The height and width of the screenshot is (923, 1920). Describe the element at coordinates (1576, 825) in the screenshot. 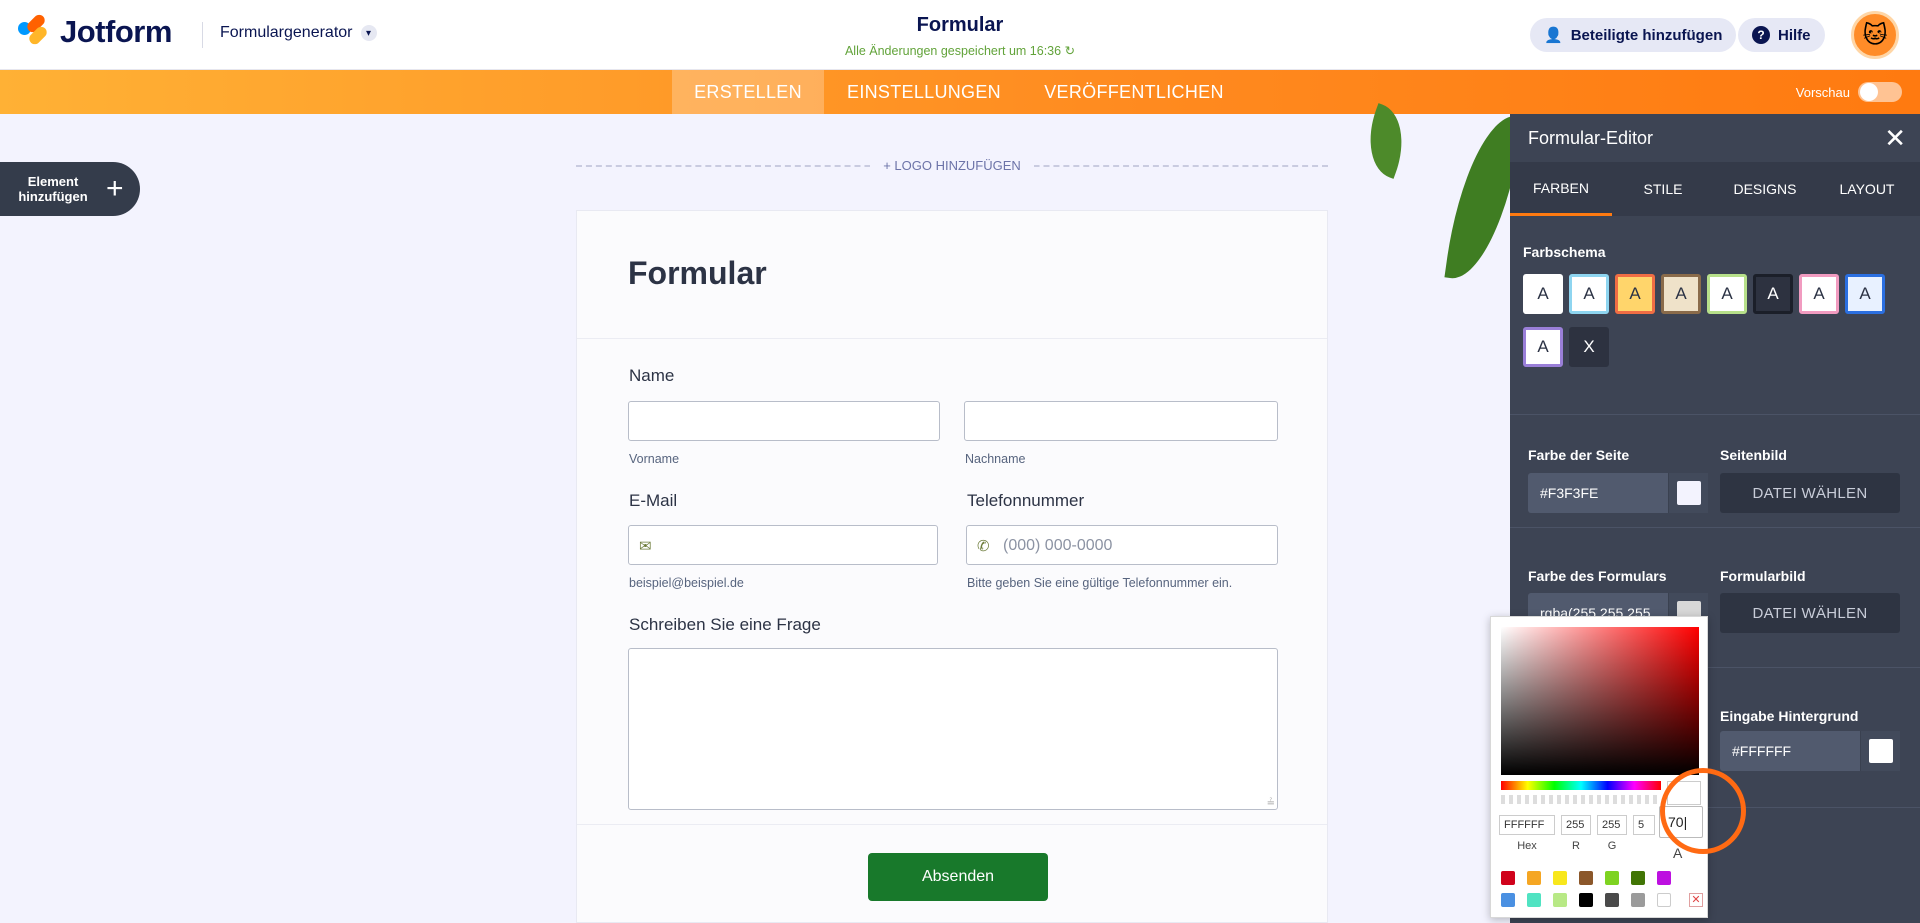

I see `r-input: 255` at that location.